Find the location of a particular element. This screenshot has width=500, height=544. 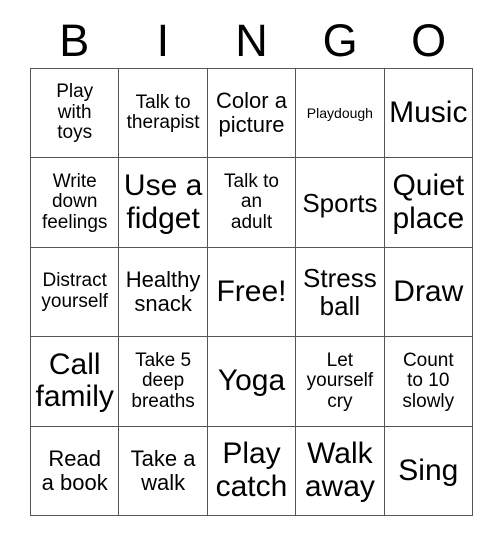

bingo-cell-label: Sing is located at coordinates (428, 470).